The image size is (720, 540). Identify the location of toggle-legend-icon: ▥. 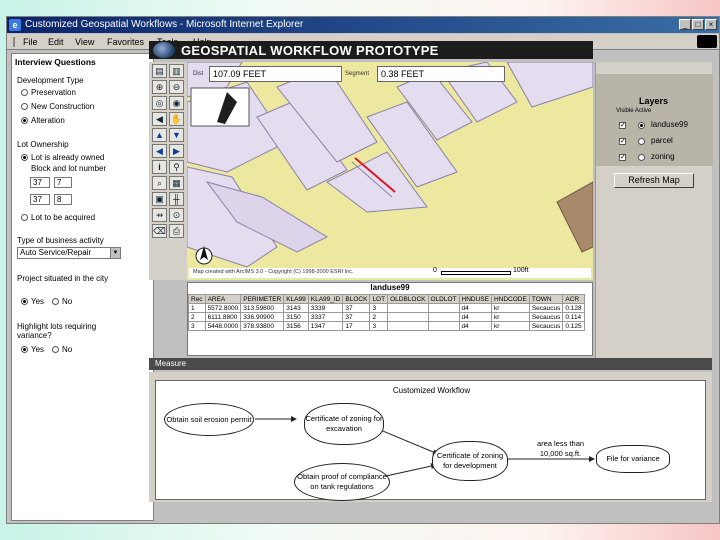
(176, 71).